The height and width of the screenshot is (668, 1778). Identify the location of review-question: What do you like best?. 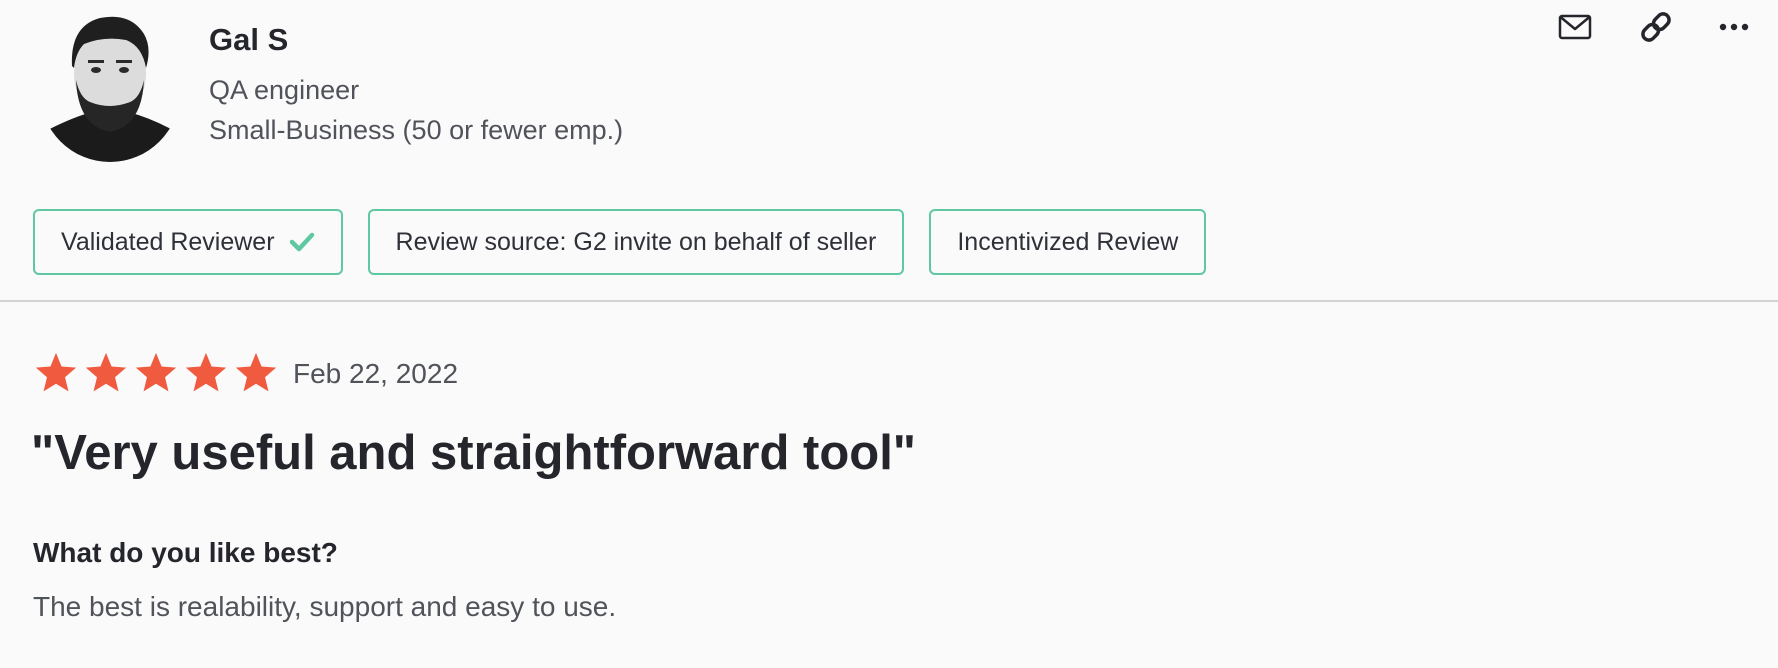
(185, 552).